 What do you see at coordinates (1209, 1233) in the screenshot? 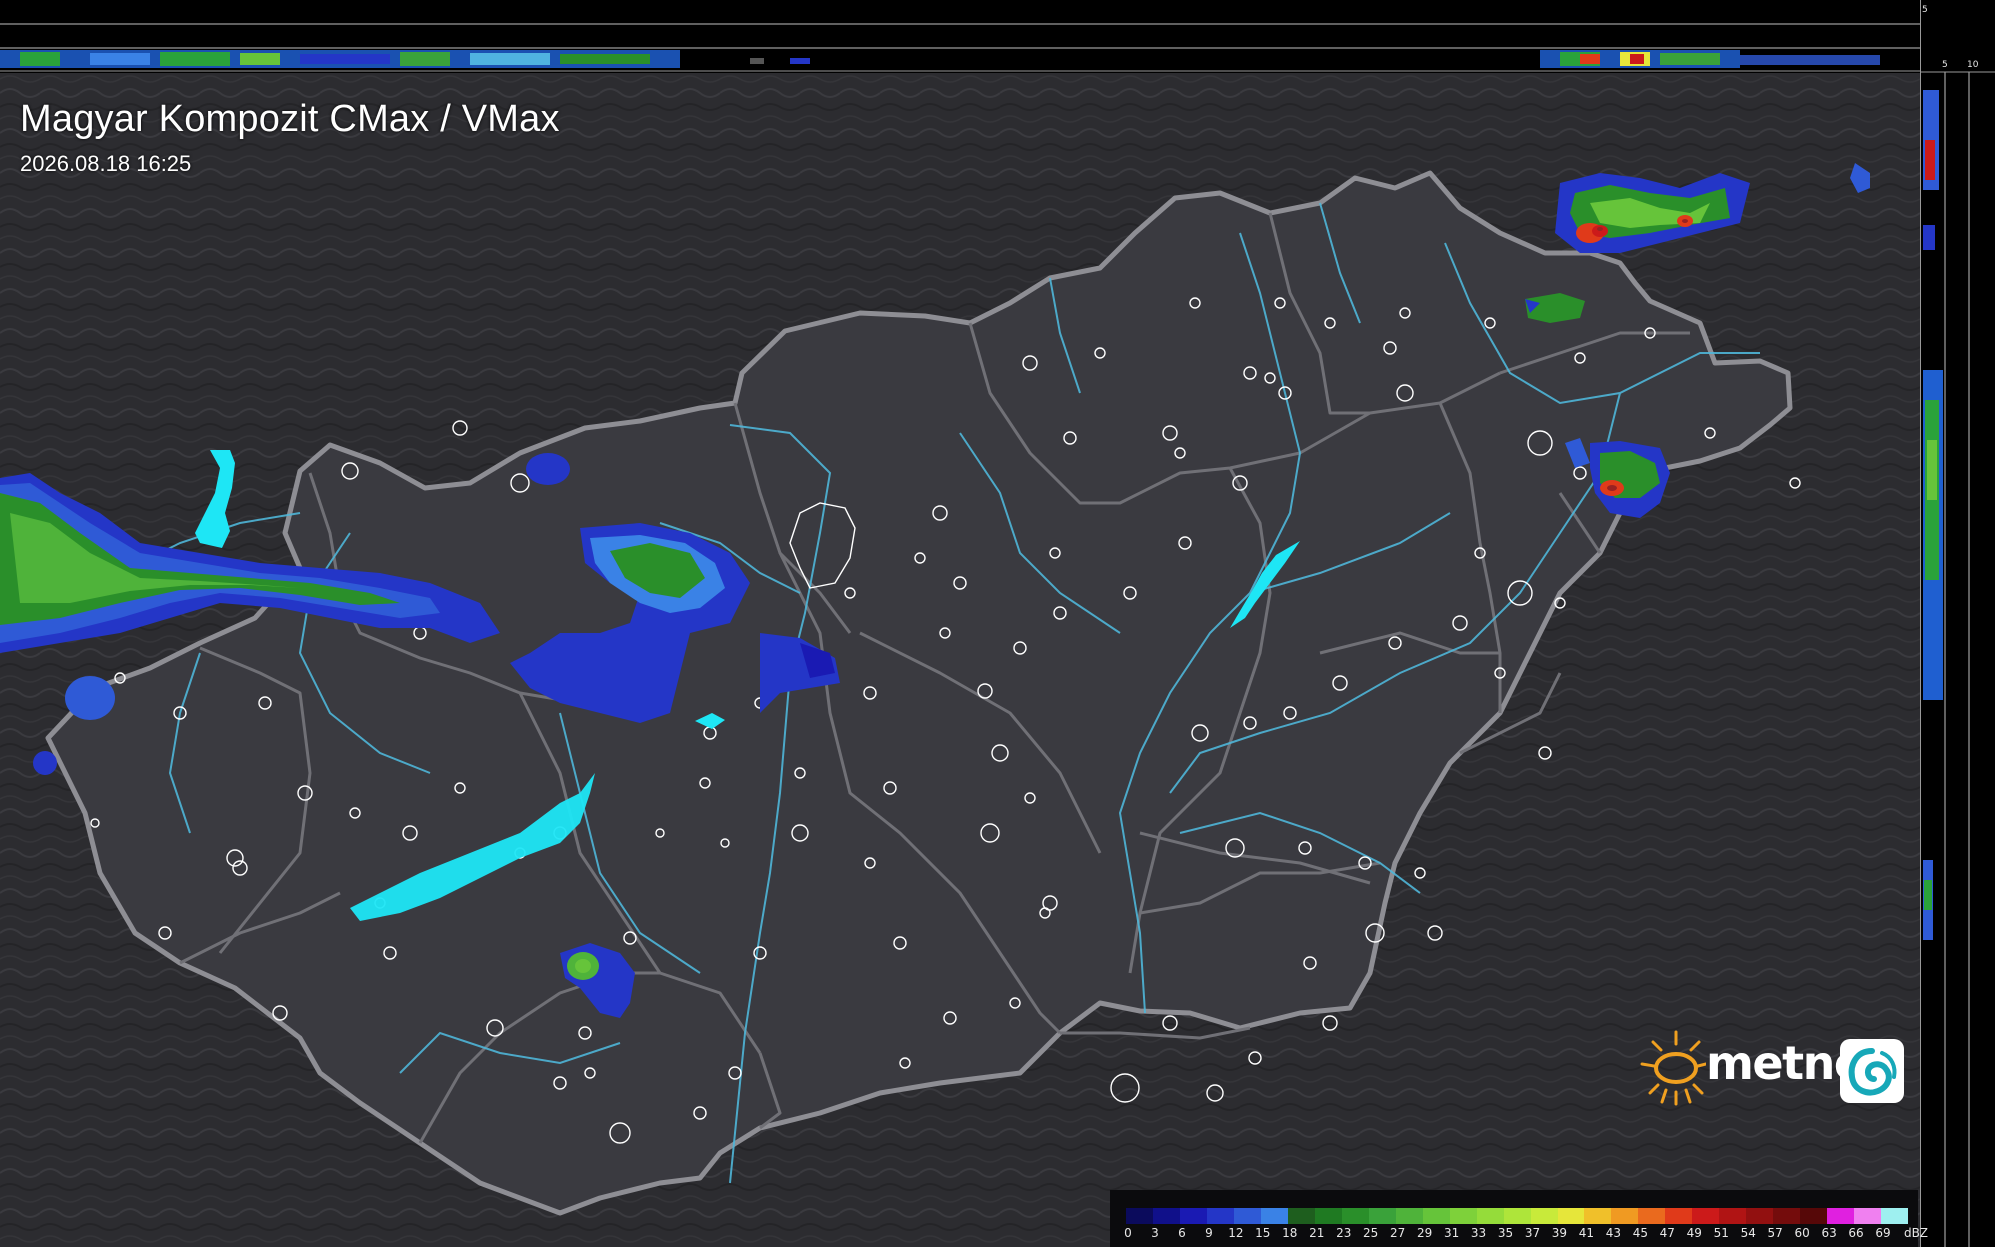
I see `legend-value-label: 9` at bounding box center [1209, 1233].